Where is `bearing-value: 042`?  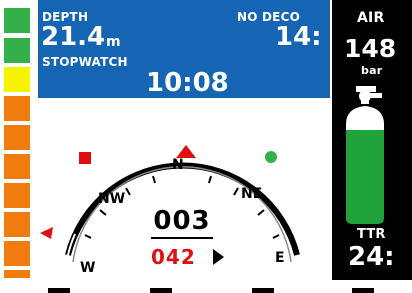 bearing-value: 042 is located at coordinates (173, 257).